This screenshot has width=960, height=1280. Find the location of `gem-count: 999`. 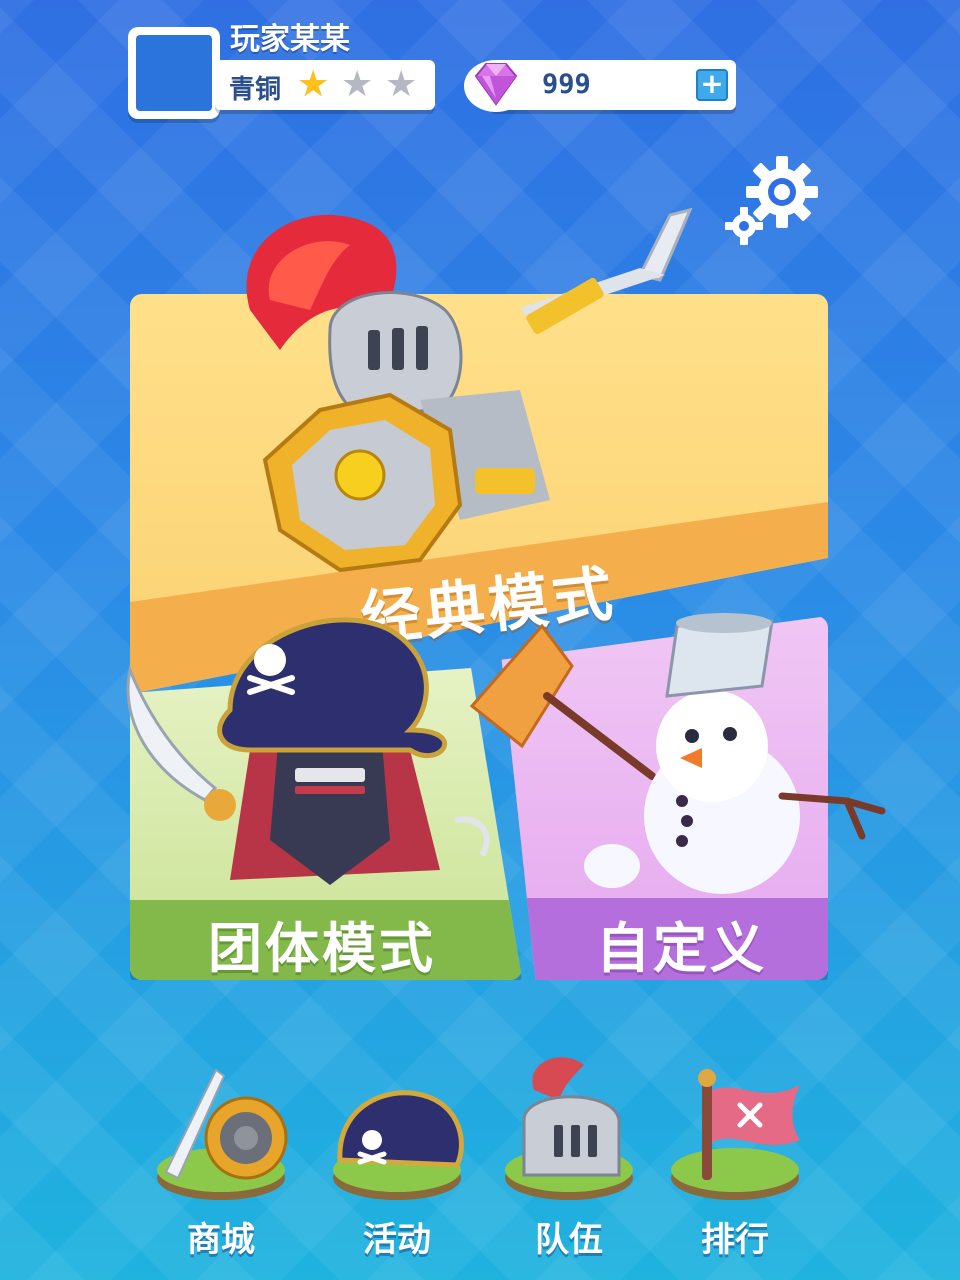

gem-count: 999 is located at coordinates (566, 84).